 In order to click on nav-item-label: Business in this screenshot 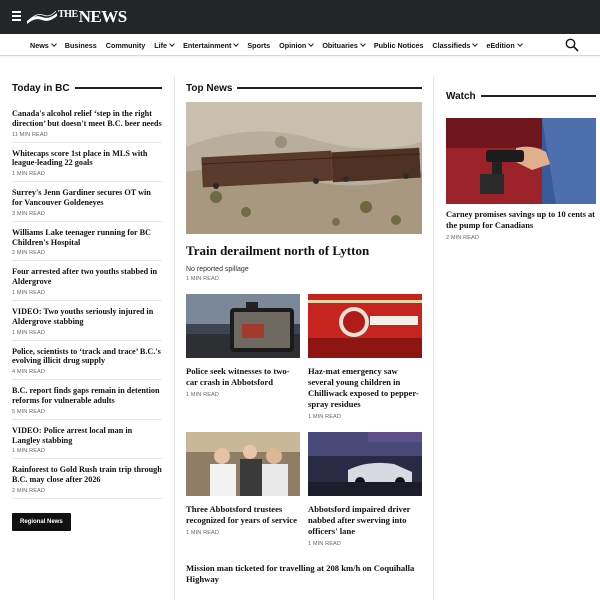, I will do `click(80, 45)`.